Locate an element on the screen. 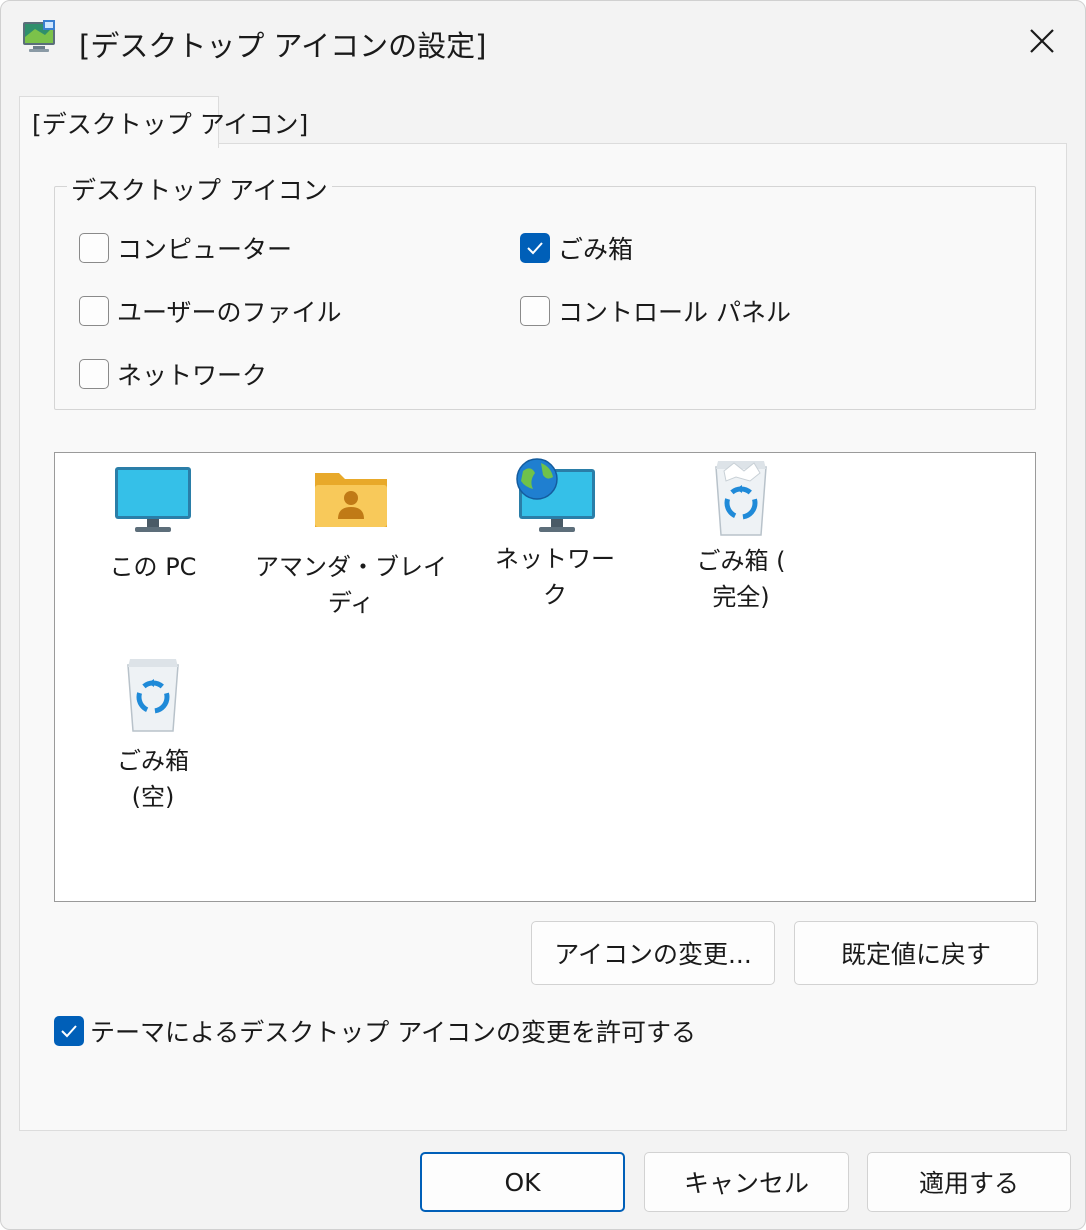  checkbox-user-files: ユーザーのファイル is located at coordinates (210, 311).